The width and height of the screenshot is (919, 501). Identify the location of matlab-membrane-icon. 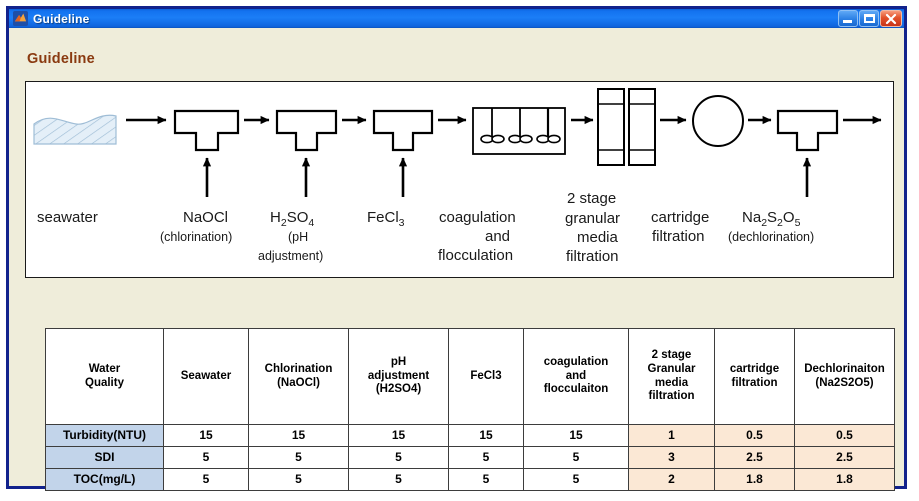
(20, 18).